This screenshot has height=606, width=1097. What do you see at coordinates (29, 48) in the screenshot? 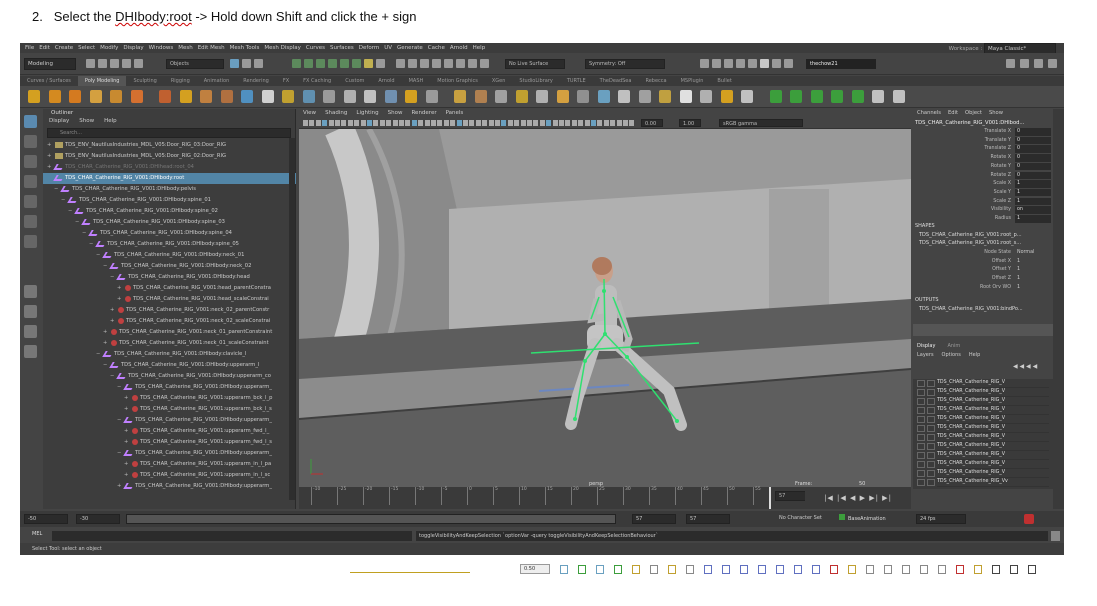
I see `menu-file: File` at bounding box center [29, 48].